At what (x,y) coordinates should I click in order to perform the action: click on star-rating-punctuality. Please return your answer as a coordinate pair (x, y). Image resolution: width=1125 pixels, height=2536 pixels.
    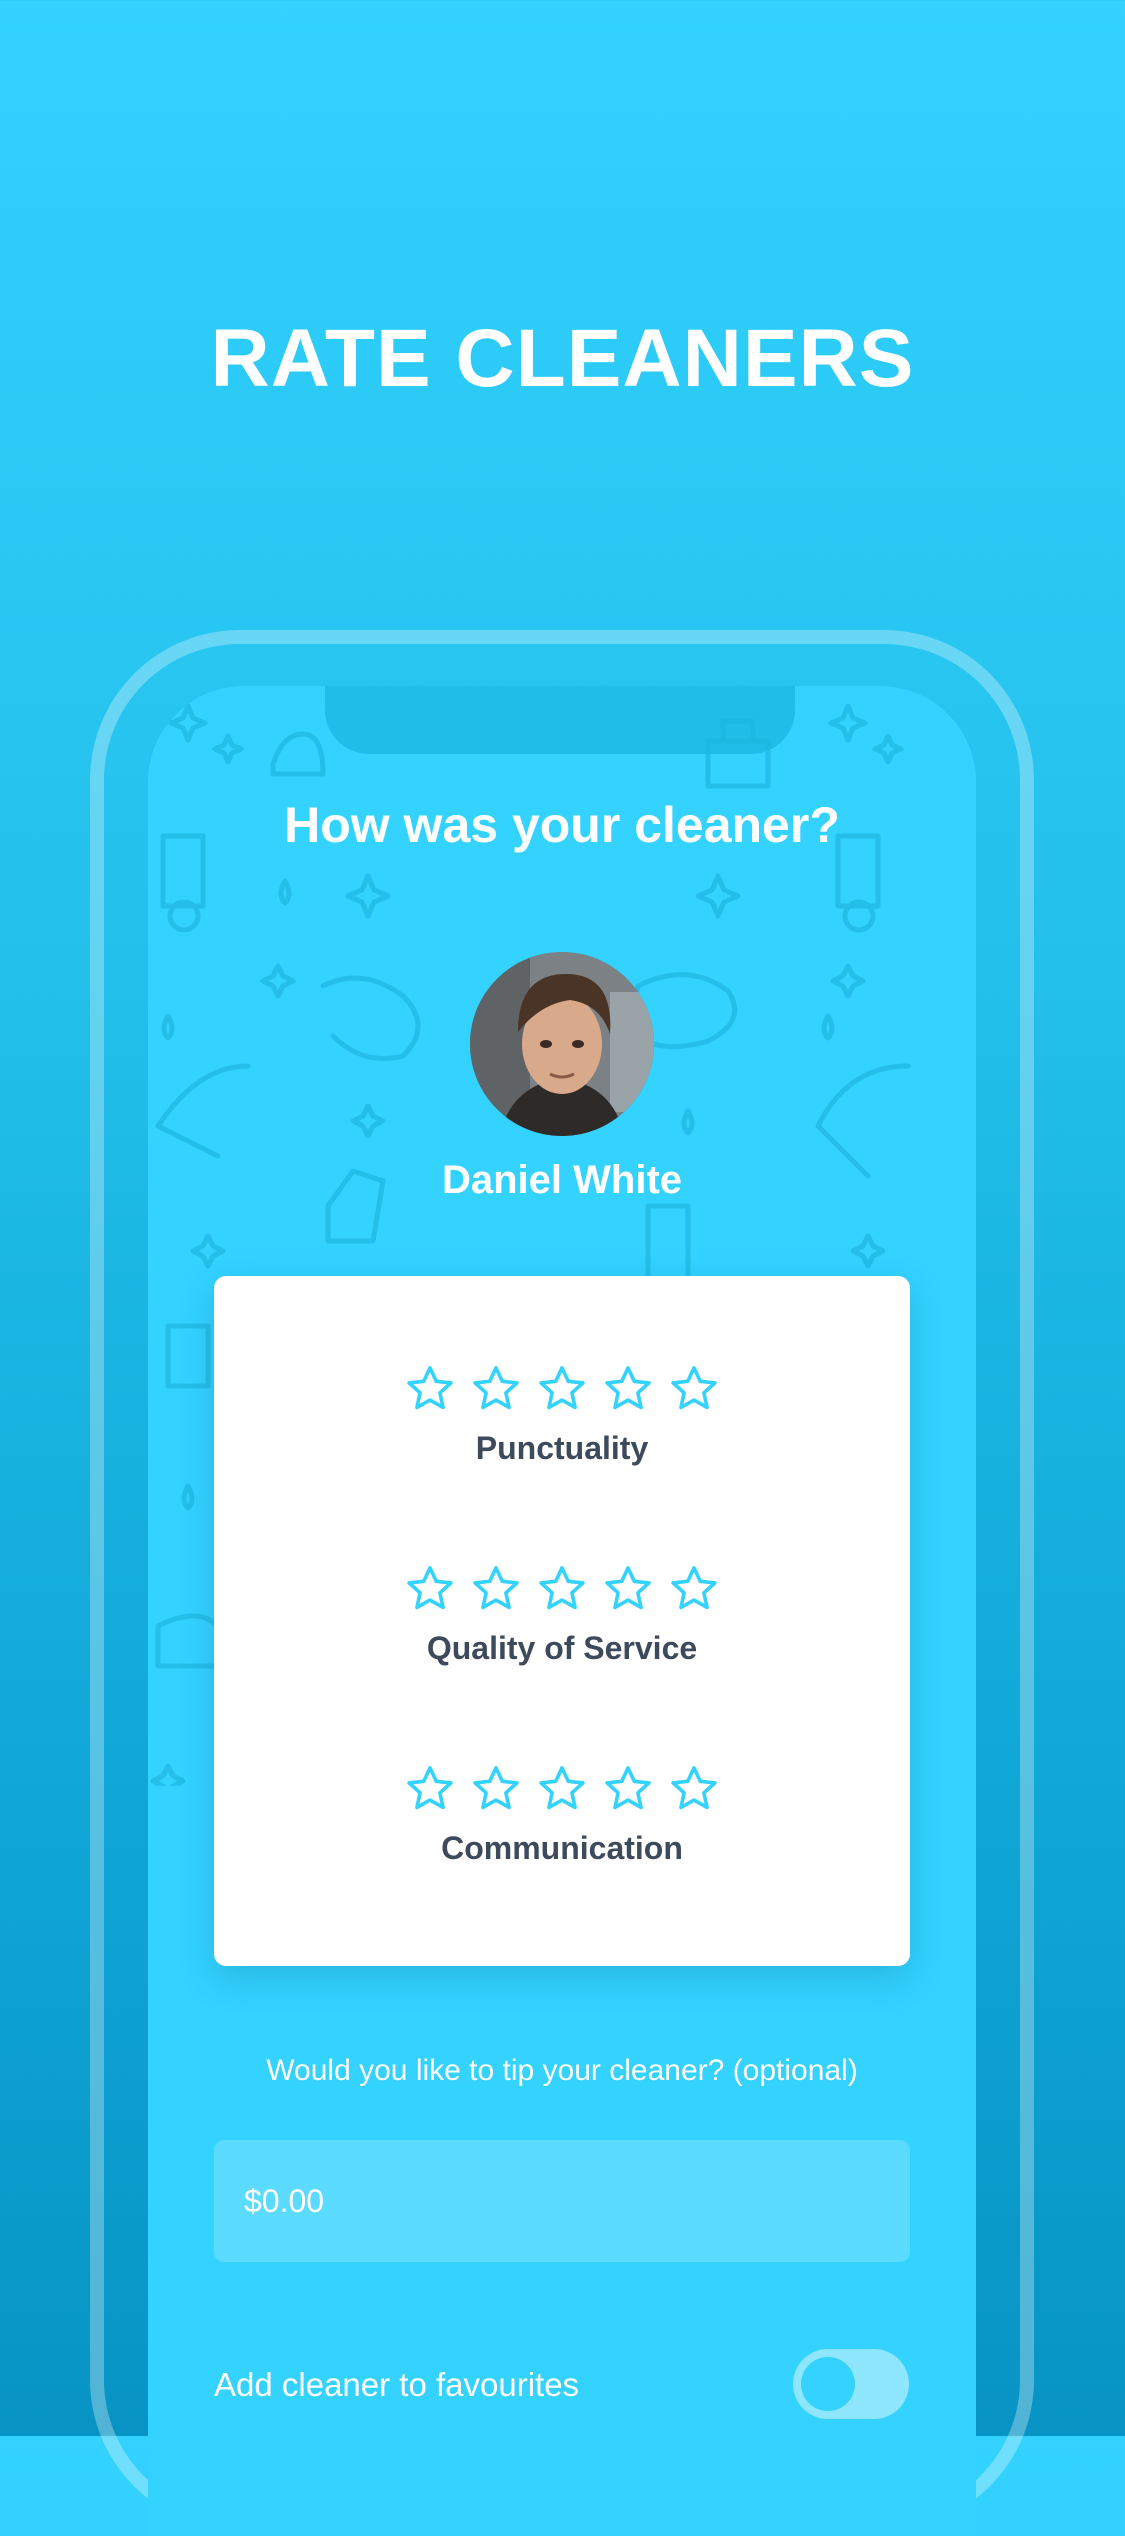
    Looking at the image, I should click on (562, 1389).